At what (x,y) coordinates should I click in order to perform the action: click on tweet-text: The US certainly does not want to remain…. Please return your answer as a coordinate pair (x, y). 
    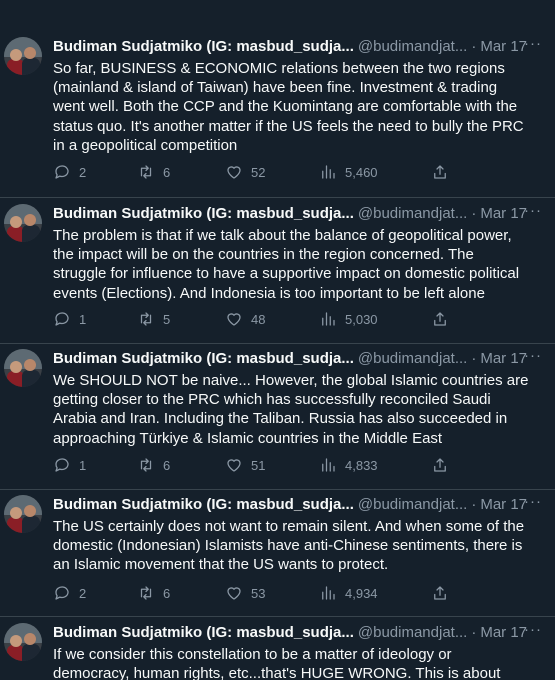
    Looking at the image, I should click on (289, 546).